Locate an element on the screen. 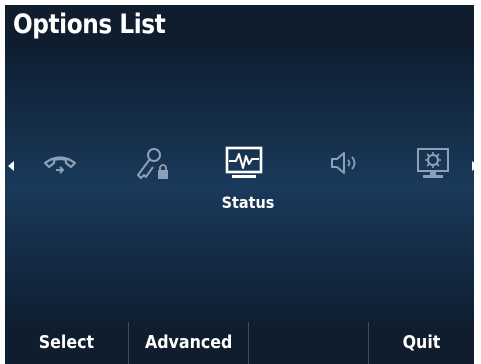 This screenshot has width=481, height=364. monitor-settings-icon is located at coordinates (433, 164).